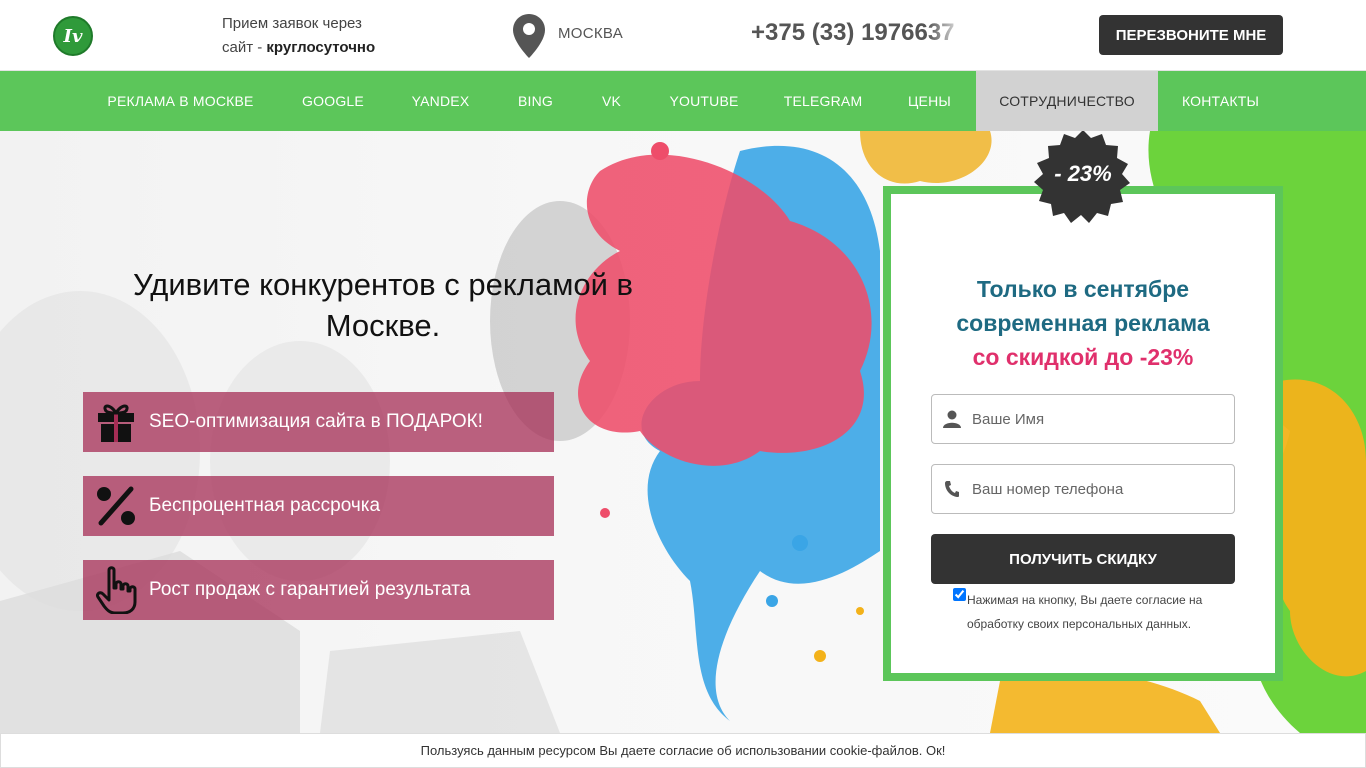  I want to click on feature-seo-gift: SEO-оптимизация сайта в ПОДАРОК!, so click(318, 422).